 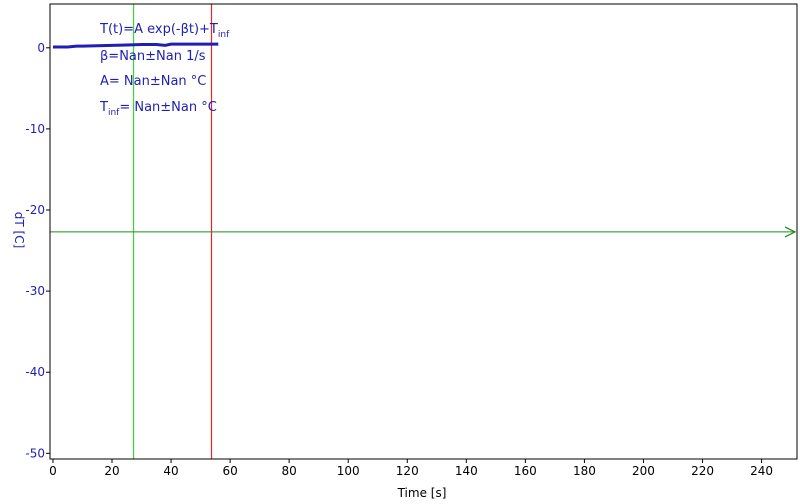 I want to click on x-tick-label: 220, so click(x=702, y=471).